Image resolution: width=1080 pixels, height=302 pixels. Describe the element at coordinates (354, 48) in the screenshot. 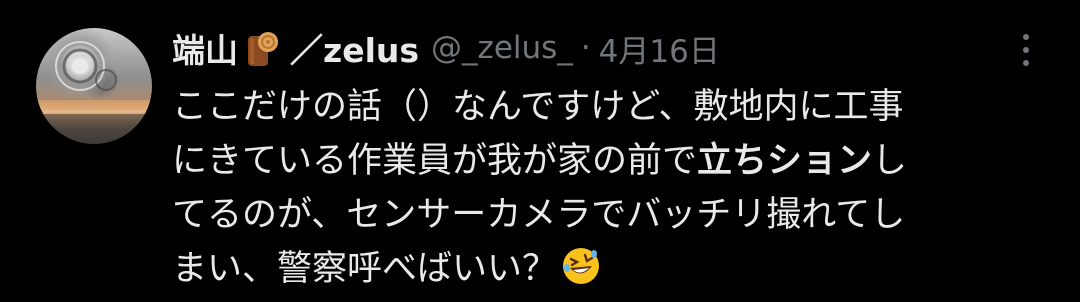

I see `display-name-suffix: ／zelus` at that location.